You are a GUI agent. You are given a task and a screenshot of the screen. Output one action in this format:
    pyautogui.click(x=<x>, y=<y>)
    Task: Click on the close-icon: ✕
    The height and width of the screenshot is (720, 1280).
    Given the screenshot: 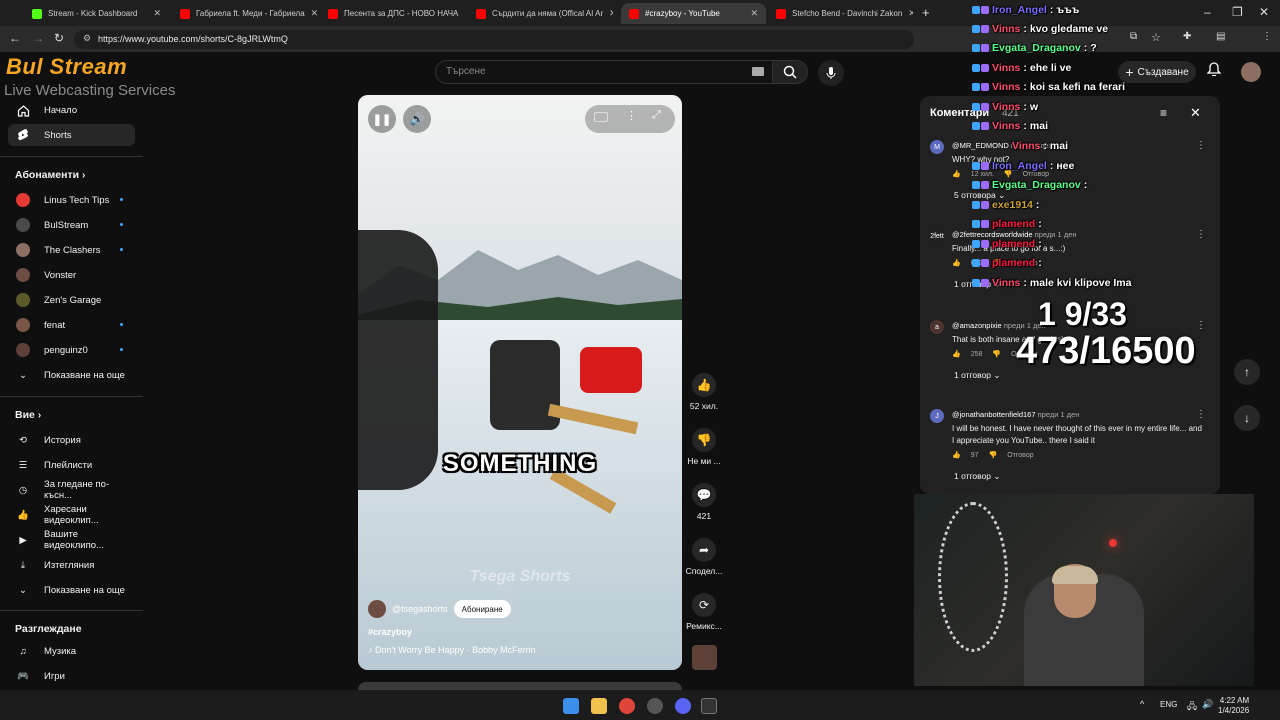 What is the action you would take?
    pyautogui.click(x=1195, y=113)
    